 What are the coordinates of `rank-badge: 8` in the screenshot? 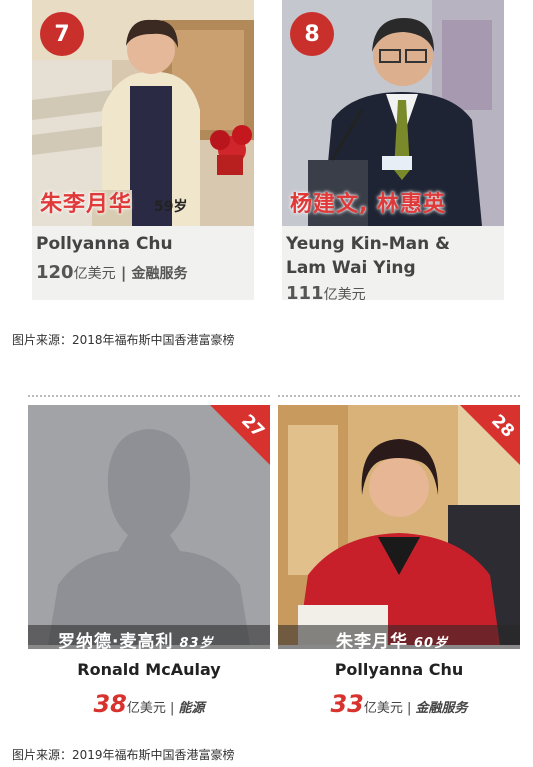 It's located at (312, 34).